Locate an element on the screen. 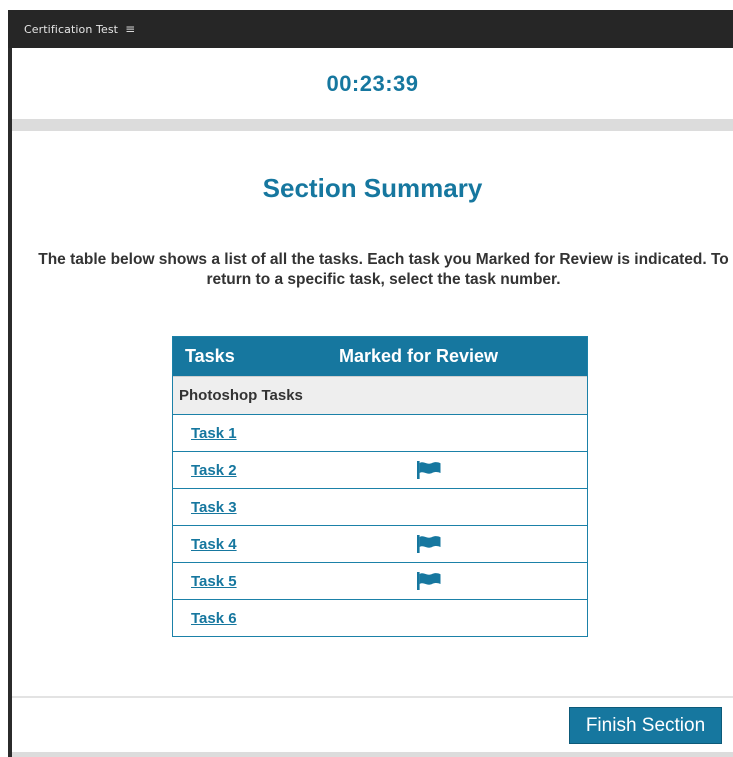 The height and width of the screenshot is (757, 733). task-link: Task 6 is located at coordinates (214, 618).